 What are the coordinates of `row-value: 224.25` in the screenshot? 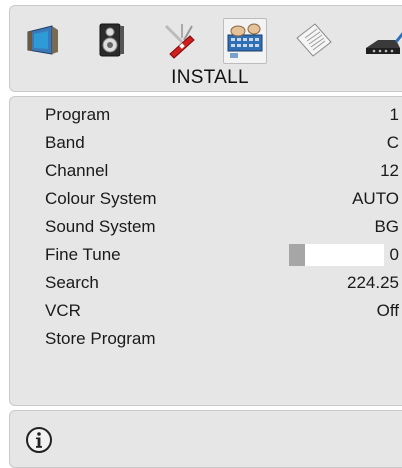 It's located at (373, 282).